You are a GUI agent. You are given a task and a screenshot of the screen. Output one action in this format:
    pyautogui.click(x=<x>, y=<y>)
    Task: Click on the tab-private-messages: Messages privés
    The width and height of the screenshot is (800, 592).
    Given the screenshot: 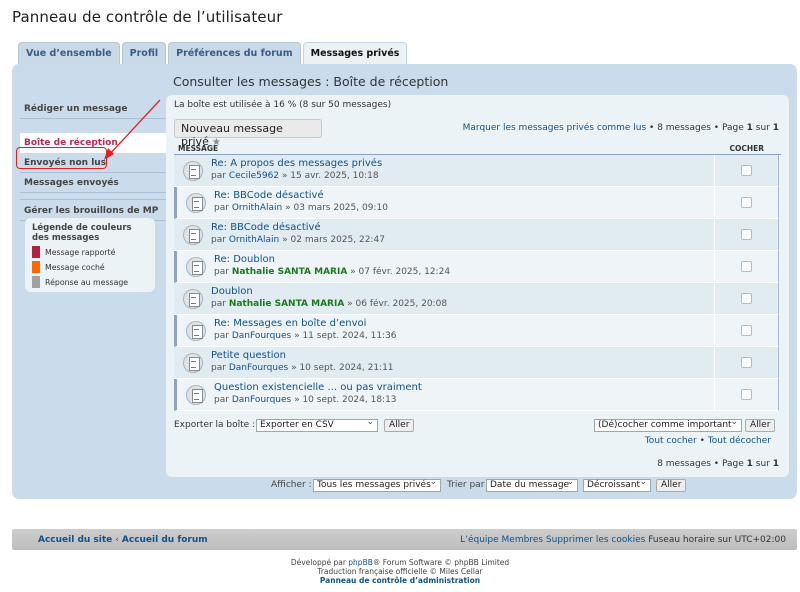 What is the action you would take?
    pyautogui.click(x=355, y=54)
    